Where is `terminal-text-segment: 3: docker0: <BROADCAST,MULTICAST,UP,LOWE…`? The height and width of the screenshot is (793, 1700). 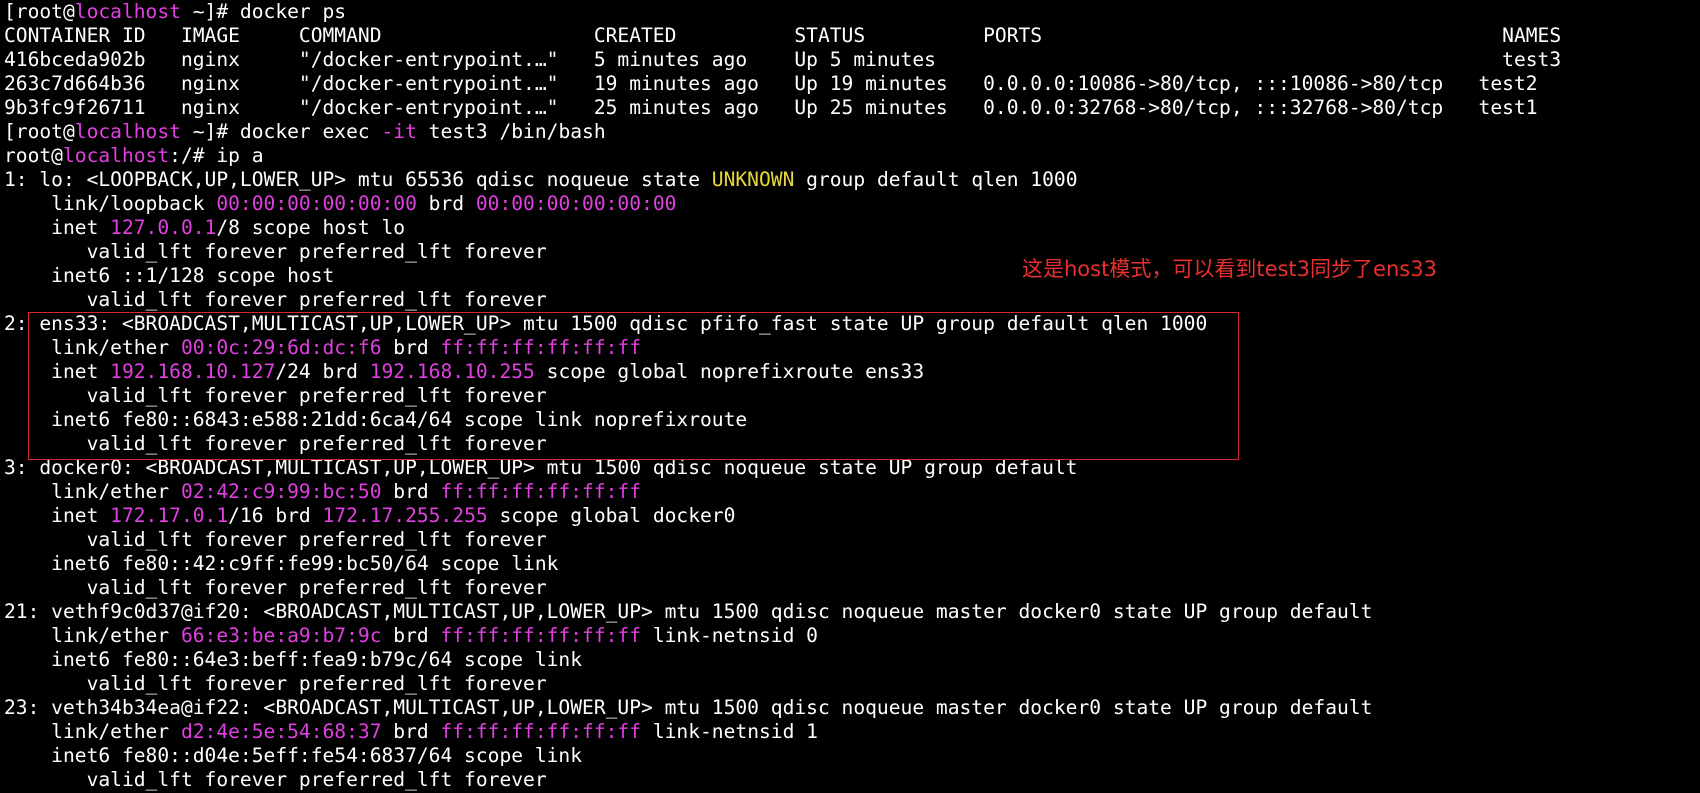 terminal-text-segment: 3: docker0: <BROADCAST,MULTICAST,UP,LOWE… is located at coordinates (541, 467).